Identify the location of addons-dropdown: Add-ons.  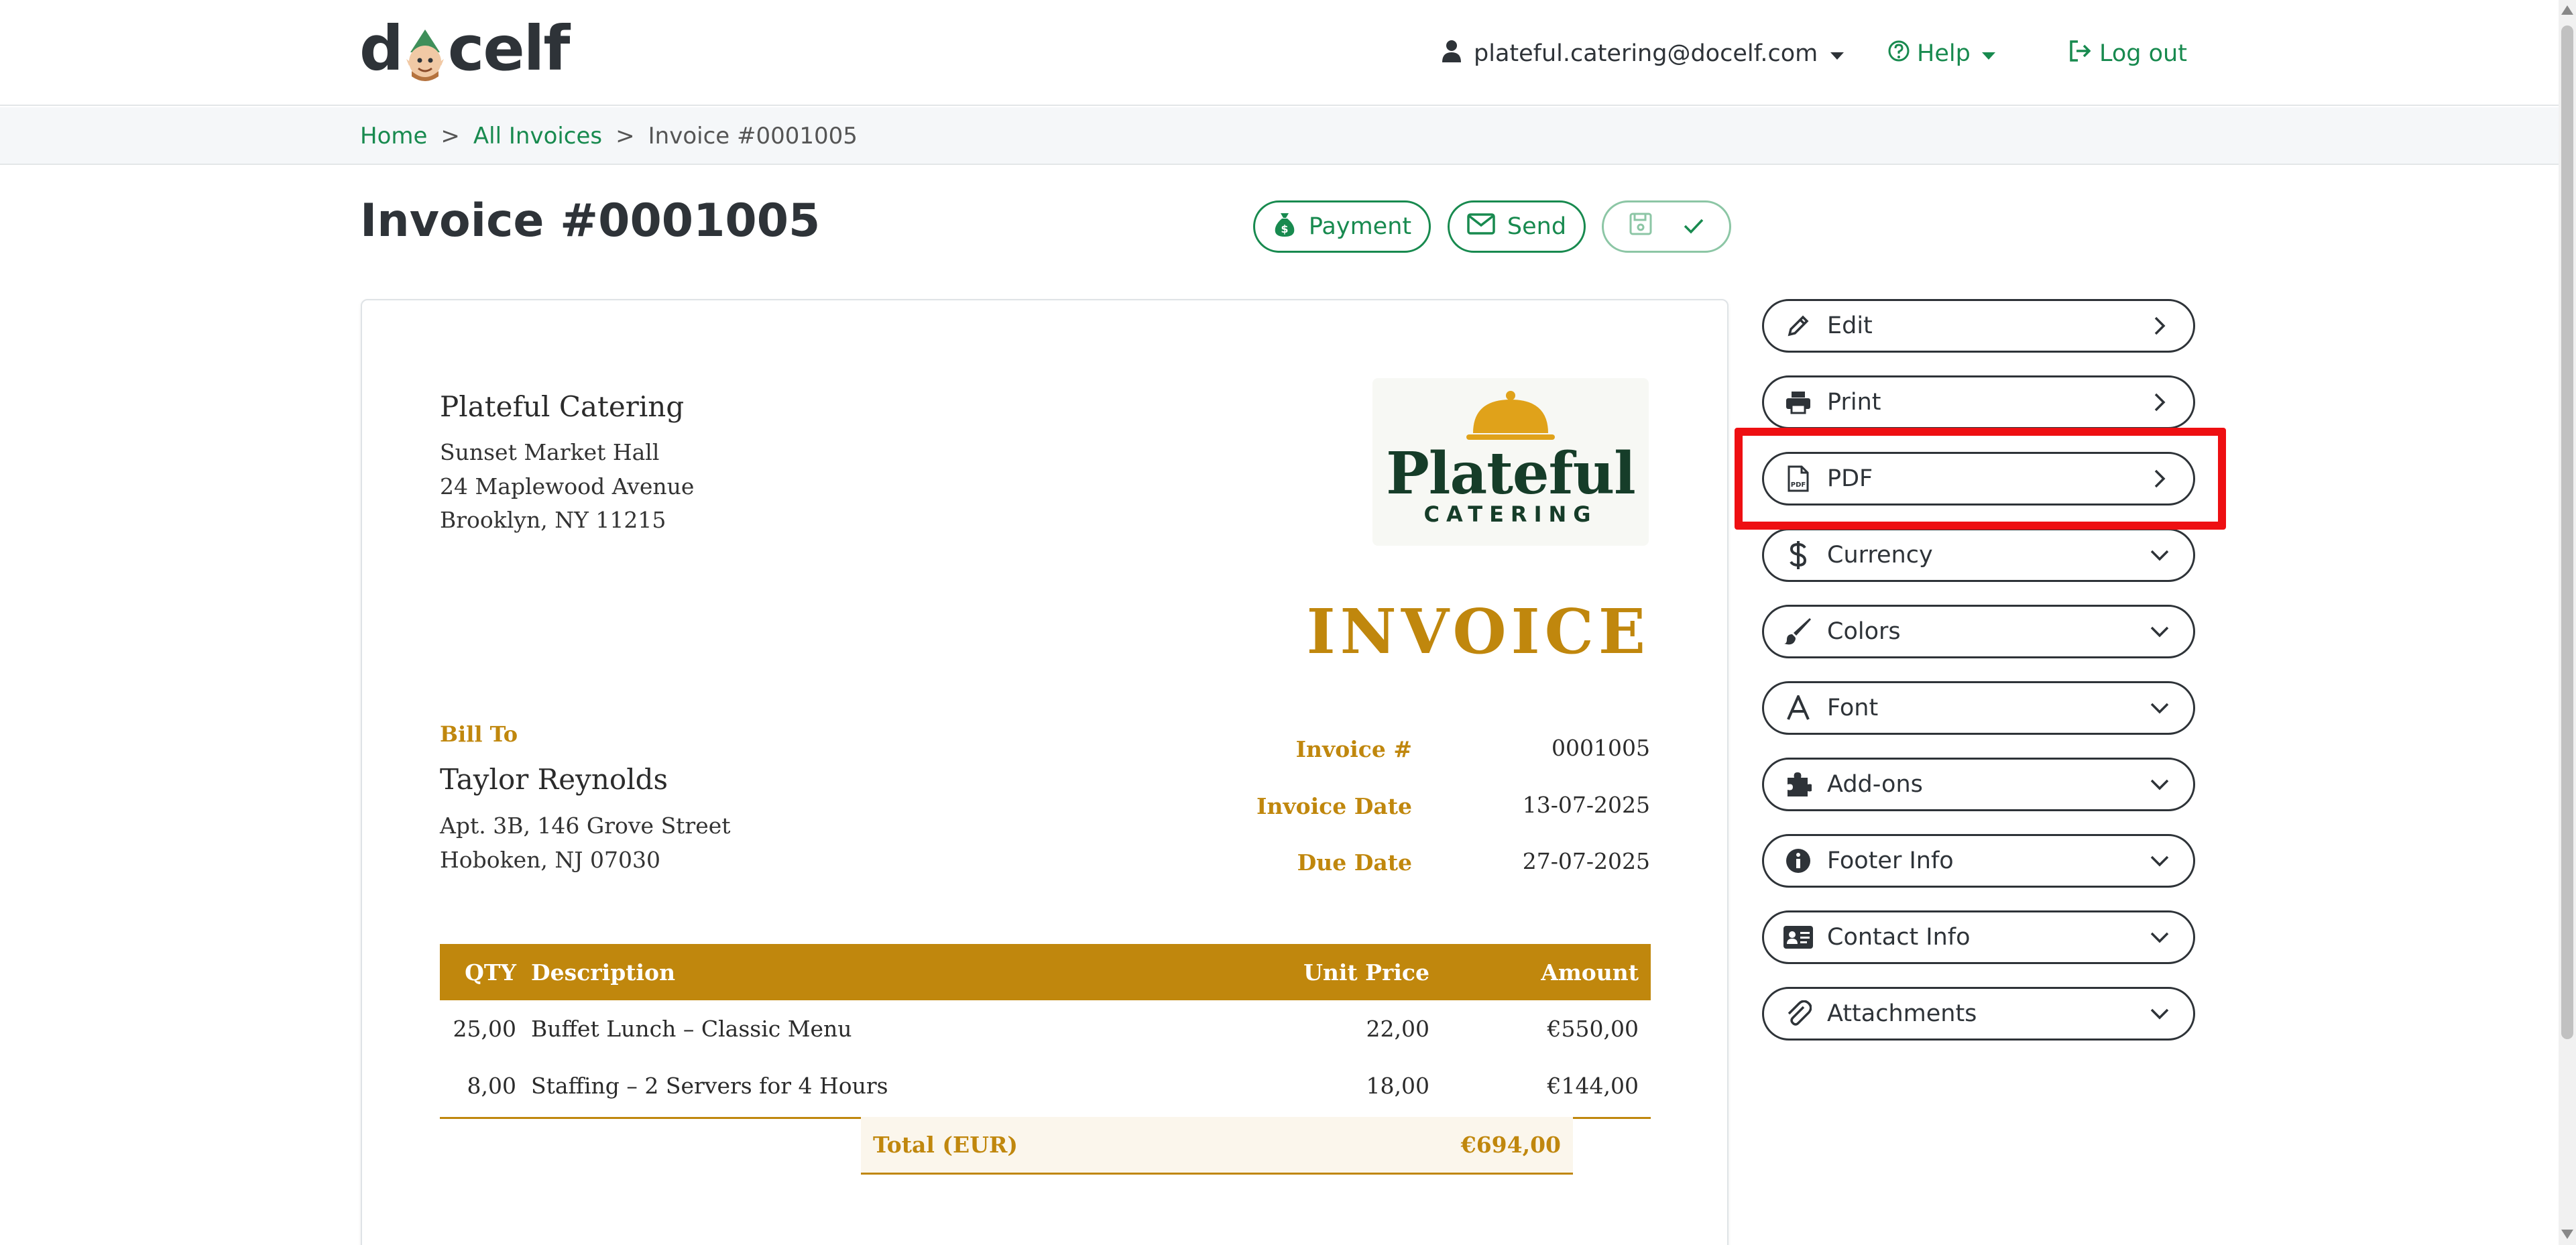
(1978, 784).